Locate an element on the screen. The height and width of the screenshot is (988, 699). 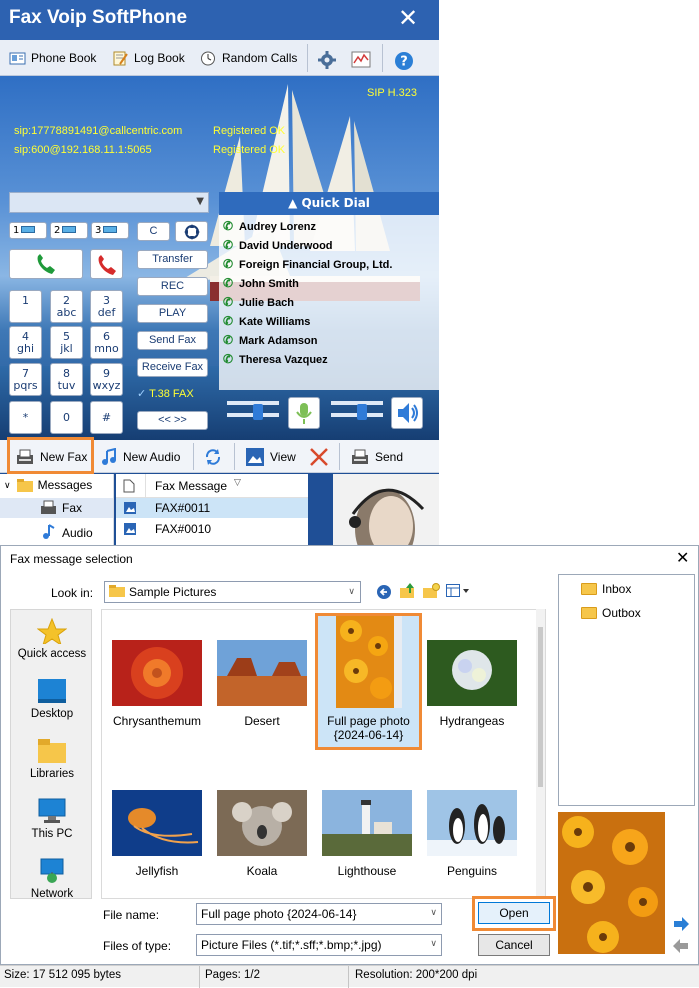
keypad-key: 9 wxyz is located at coordinates (106, 379).